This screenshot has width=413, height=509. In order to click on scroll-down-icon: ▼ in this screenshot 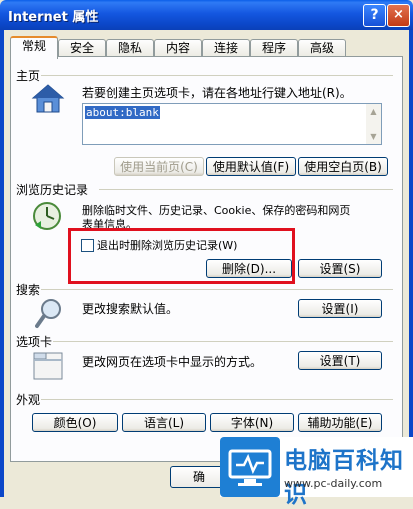, I will do `click(373, 136)`.